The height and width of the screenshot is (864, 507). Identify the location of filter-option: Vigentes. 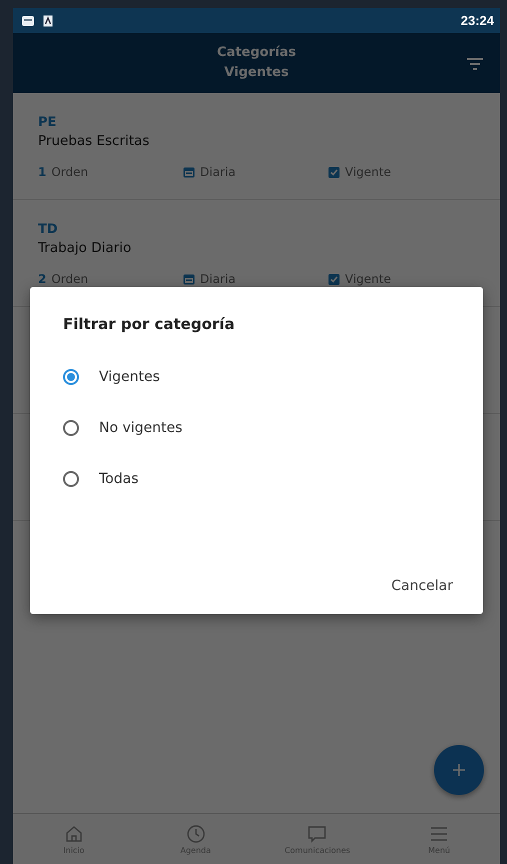
(258, 377).